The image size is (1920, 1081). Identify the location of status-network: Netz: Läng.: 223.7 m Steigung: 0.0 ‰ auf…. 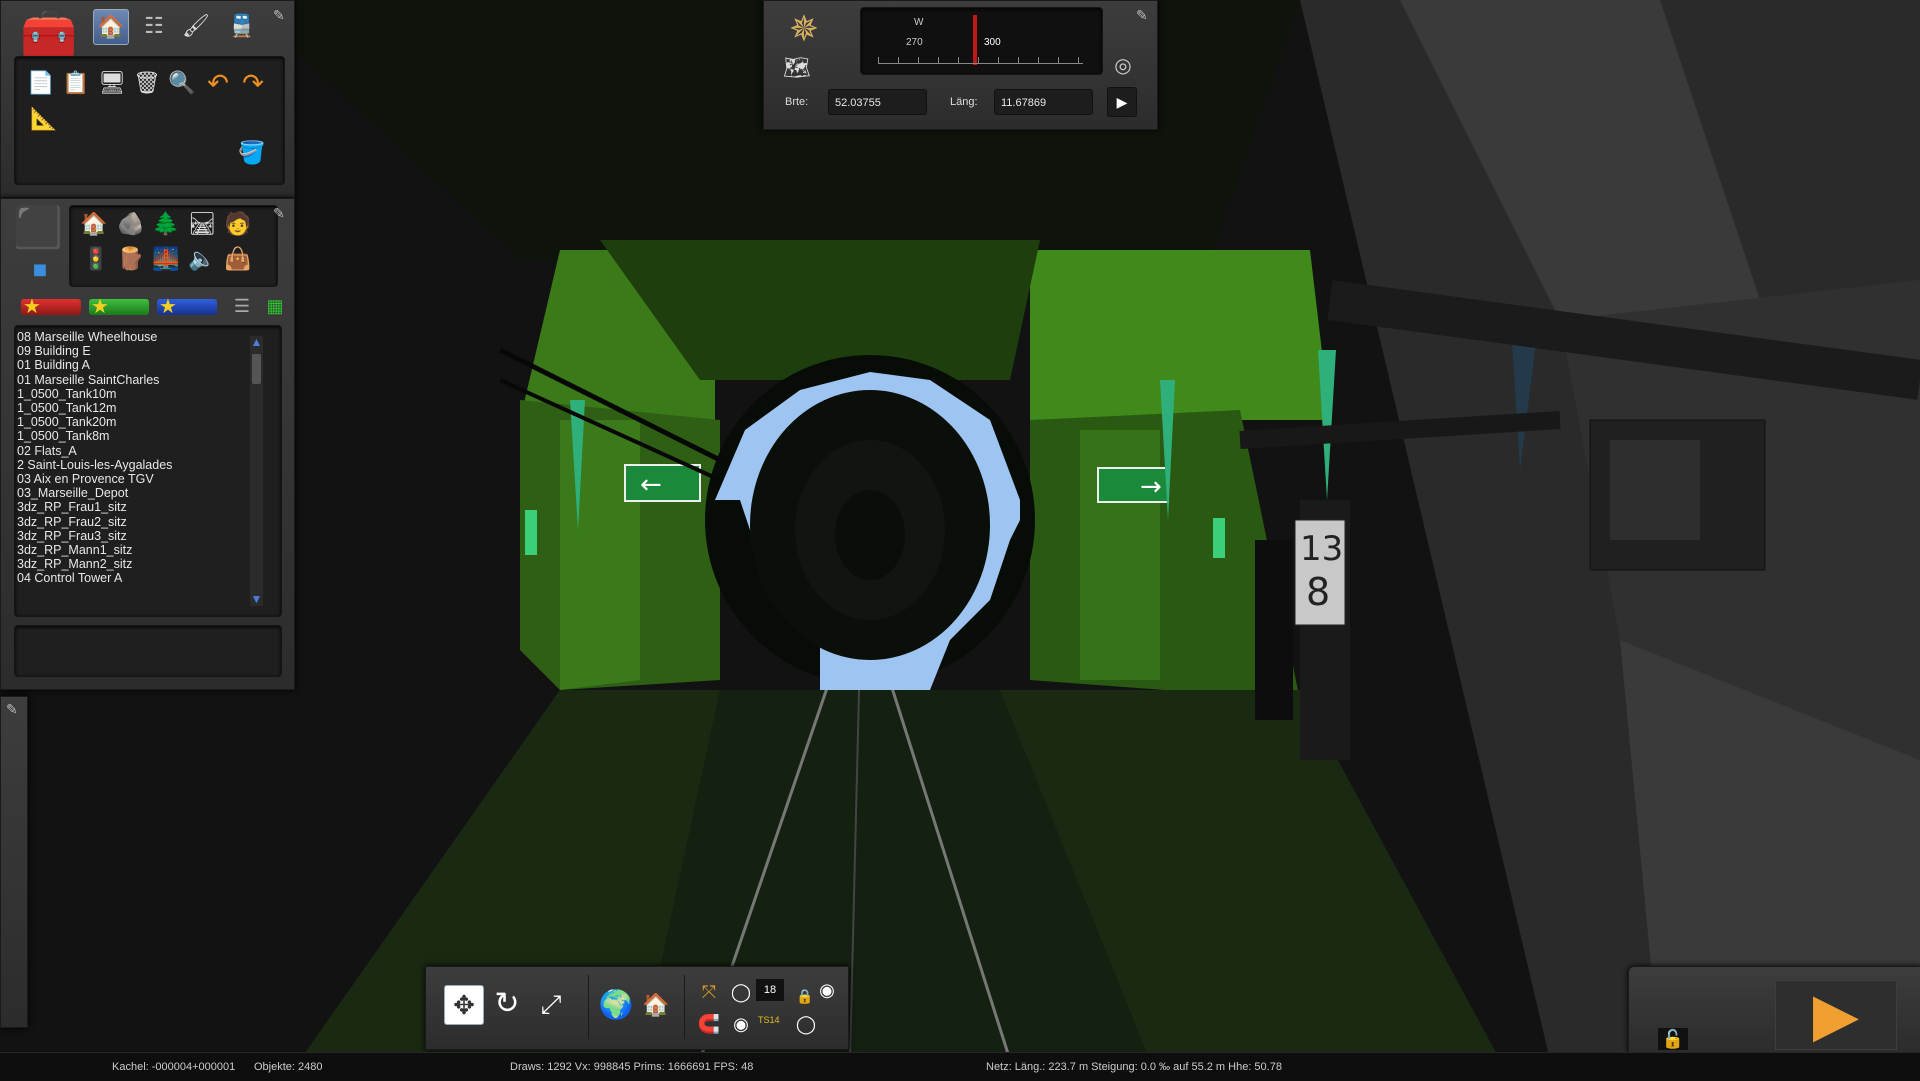
(1134, 1067).